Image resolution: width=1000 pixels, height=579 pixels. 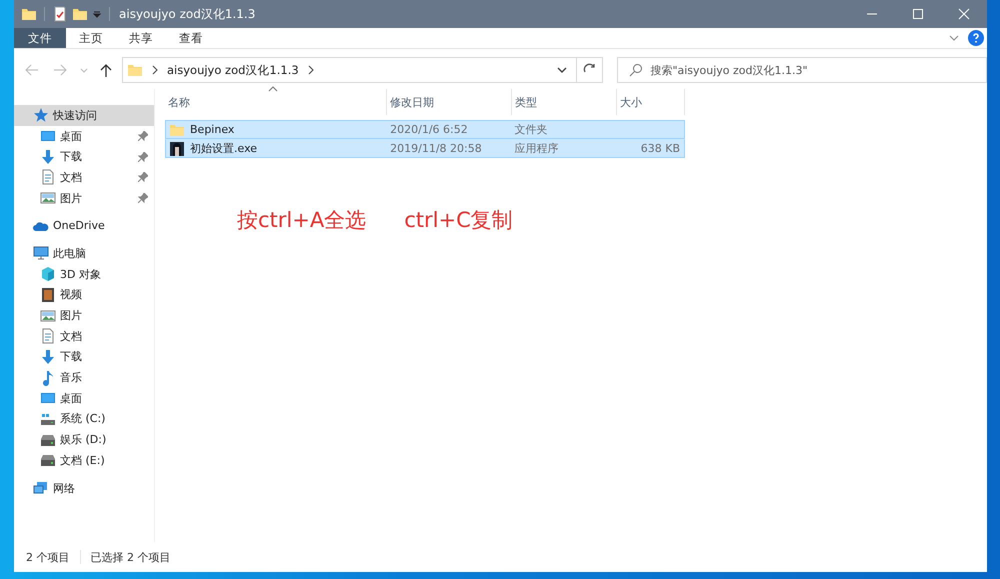 I want to click on navigation-item: 娱乐 (D:), so click(x=84, y=439).